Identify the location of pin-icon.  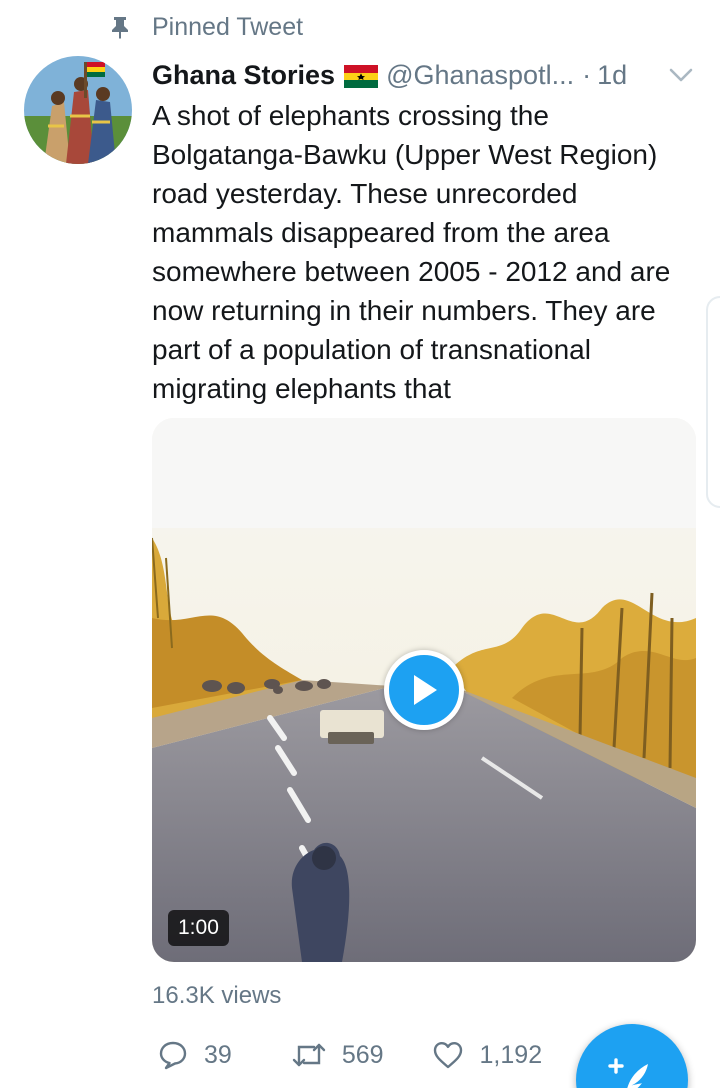
(120, 27).